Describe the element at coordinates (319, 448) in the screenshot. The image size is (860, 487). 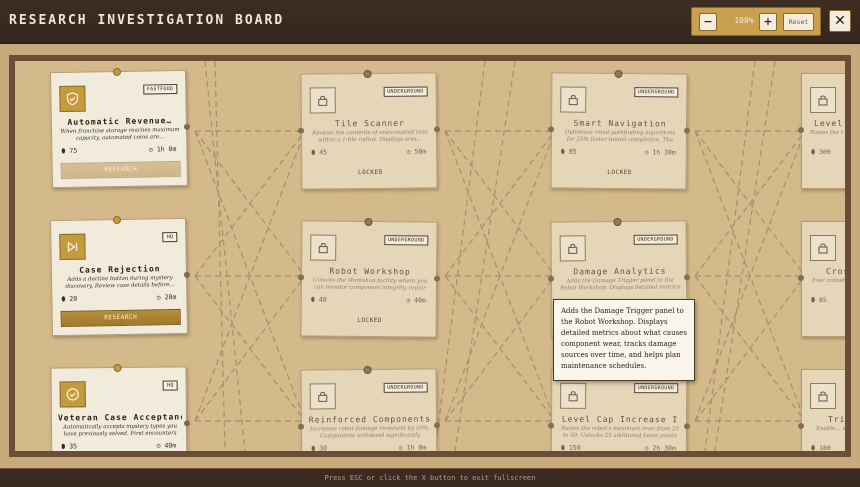
I see `cost: ⬮ 30` at that location.